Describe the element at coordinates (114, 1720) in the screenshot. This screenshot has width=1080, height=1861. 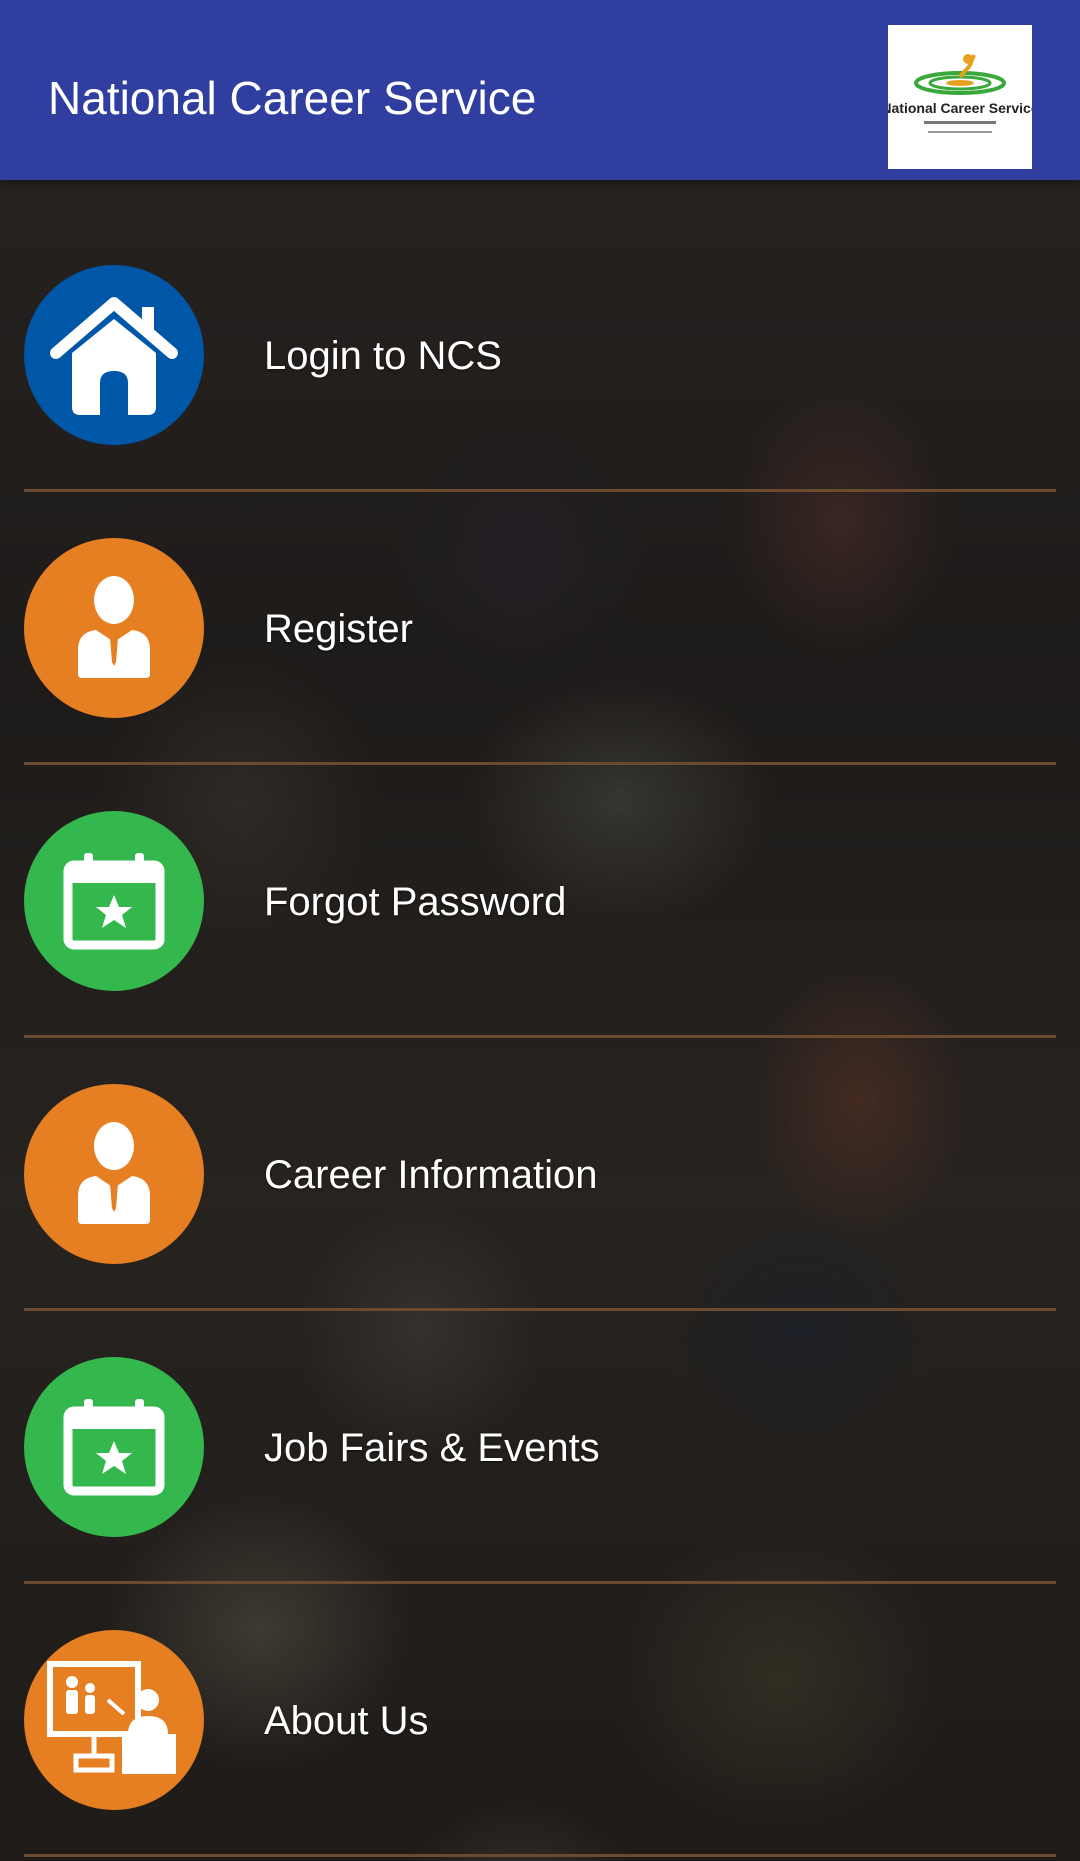
I see `presentation-icon` at that location.